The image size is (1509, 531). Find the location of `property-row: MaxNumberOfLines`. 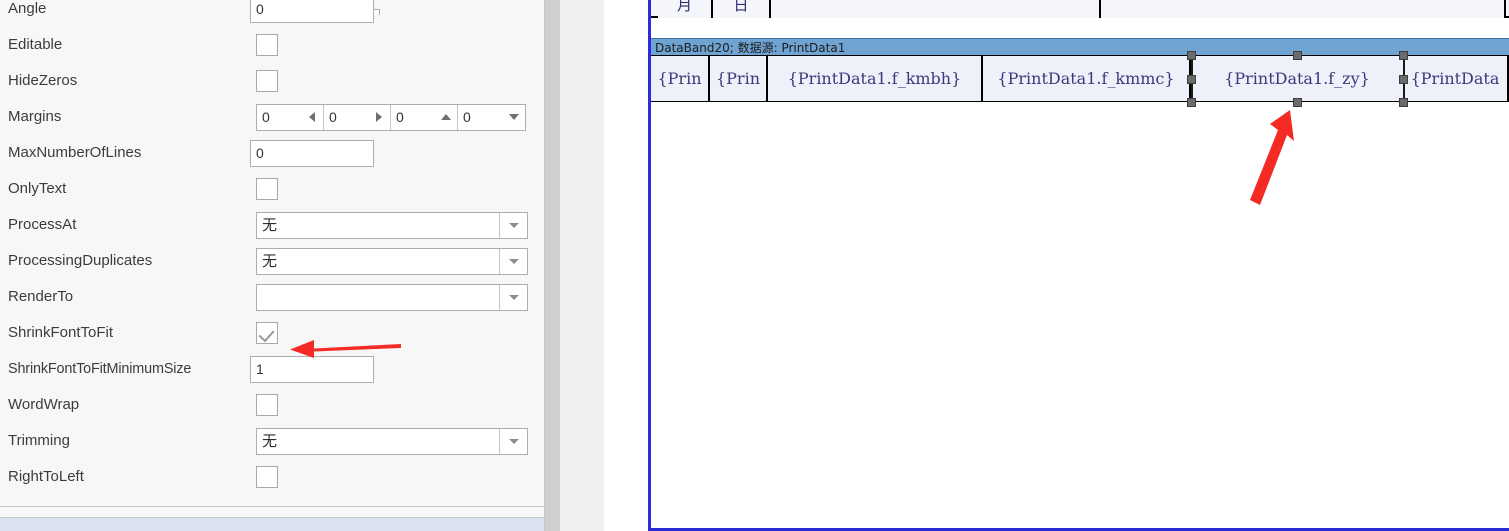

property-row: MaxNumberOfLines is located at coordinates (272, 153).